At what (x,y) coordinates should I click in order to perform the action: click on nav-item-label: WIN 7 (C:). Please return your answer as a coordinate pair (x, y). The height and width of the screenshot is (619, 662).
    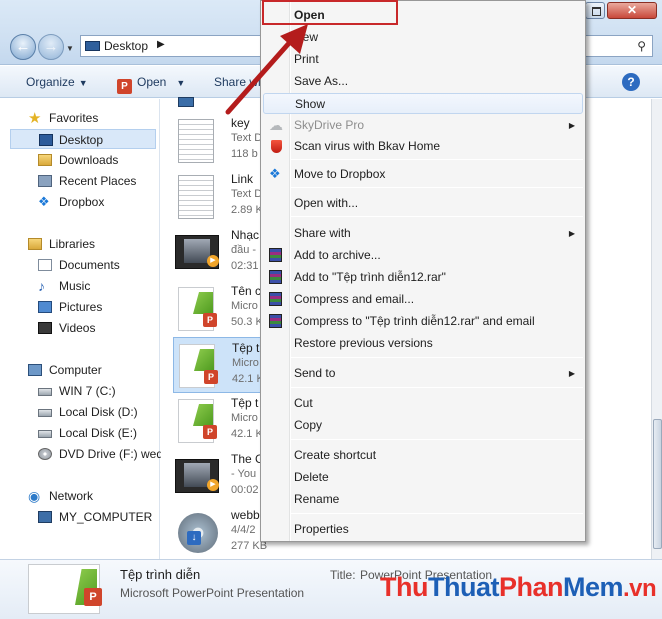
    Looking at the image, I should click on (87, 391).